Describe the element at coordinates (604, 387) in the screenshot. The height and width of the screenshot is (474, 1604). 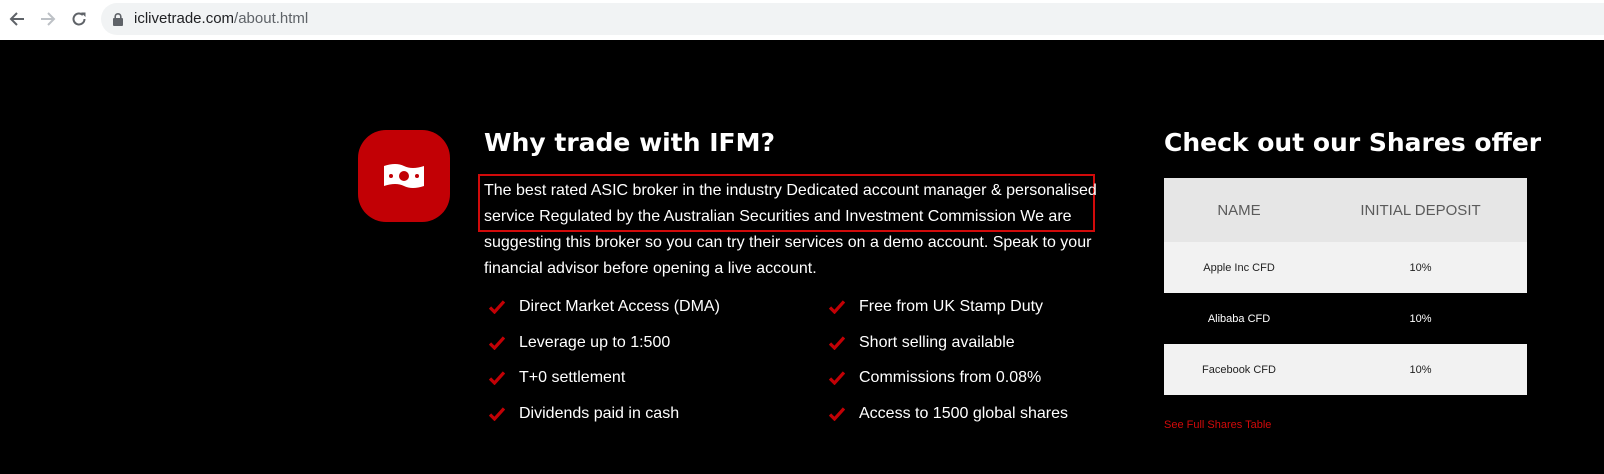
I see `feature-item: T+0 settlement` at that location.